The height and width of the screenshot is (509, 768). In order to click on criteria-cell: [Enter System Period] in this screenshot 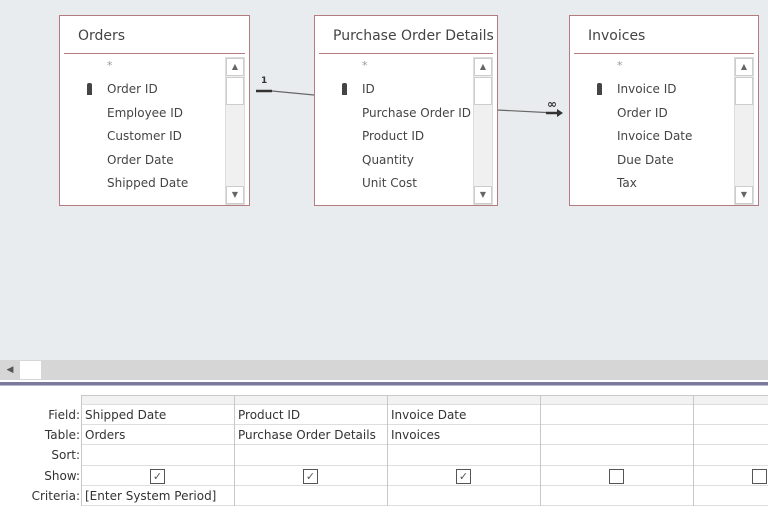, I will do `click(158, 496)`.